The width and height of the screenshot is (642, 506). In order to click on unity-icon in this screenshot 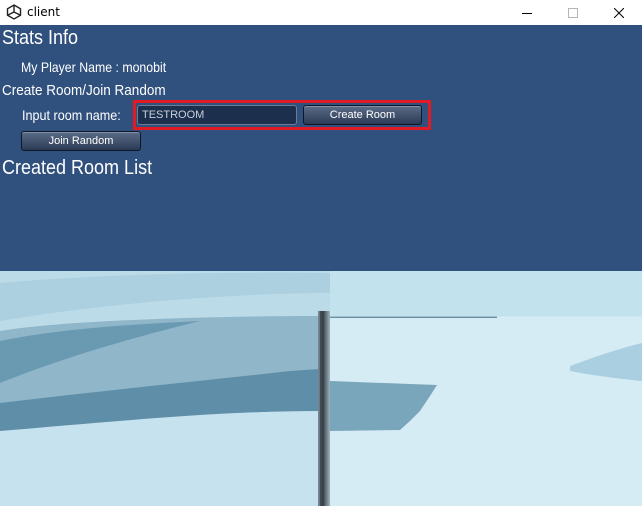, I will do `click(14, 12)`.